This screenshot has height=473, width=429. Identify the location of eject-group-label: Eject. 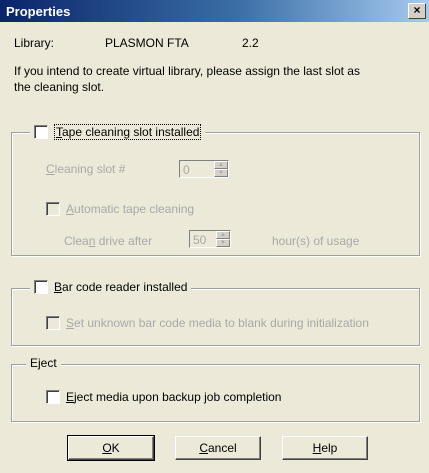
(43, 363).